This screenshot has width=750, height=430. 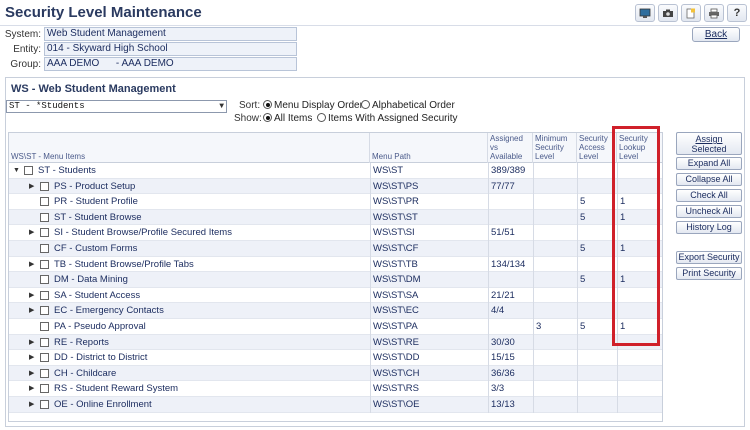 I want to click on column-header-menu-path: Menu Path, so click(x=429, y=148).